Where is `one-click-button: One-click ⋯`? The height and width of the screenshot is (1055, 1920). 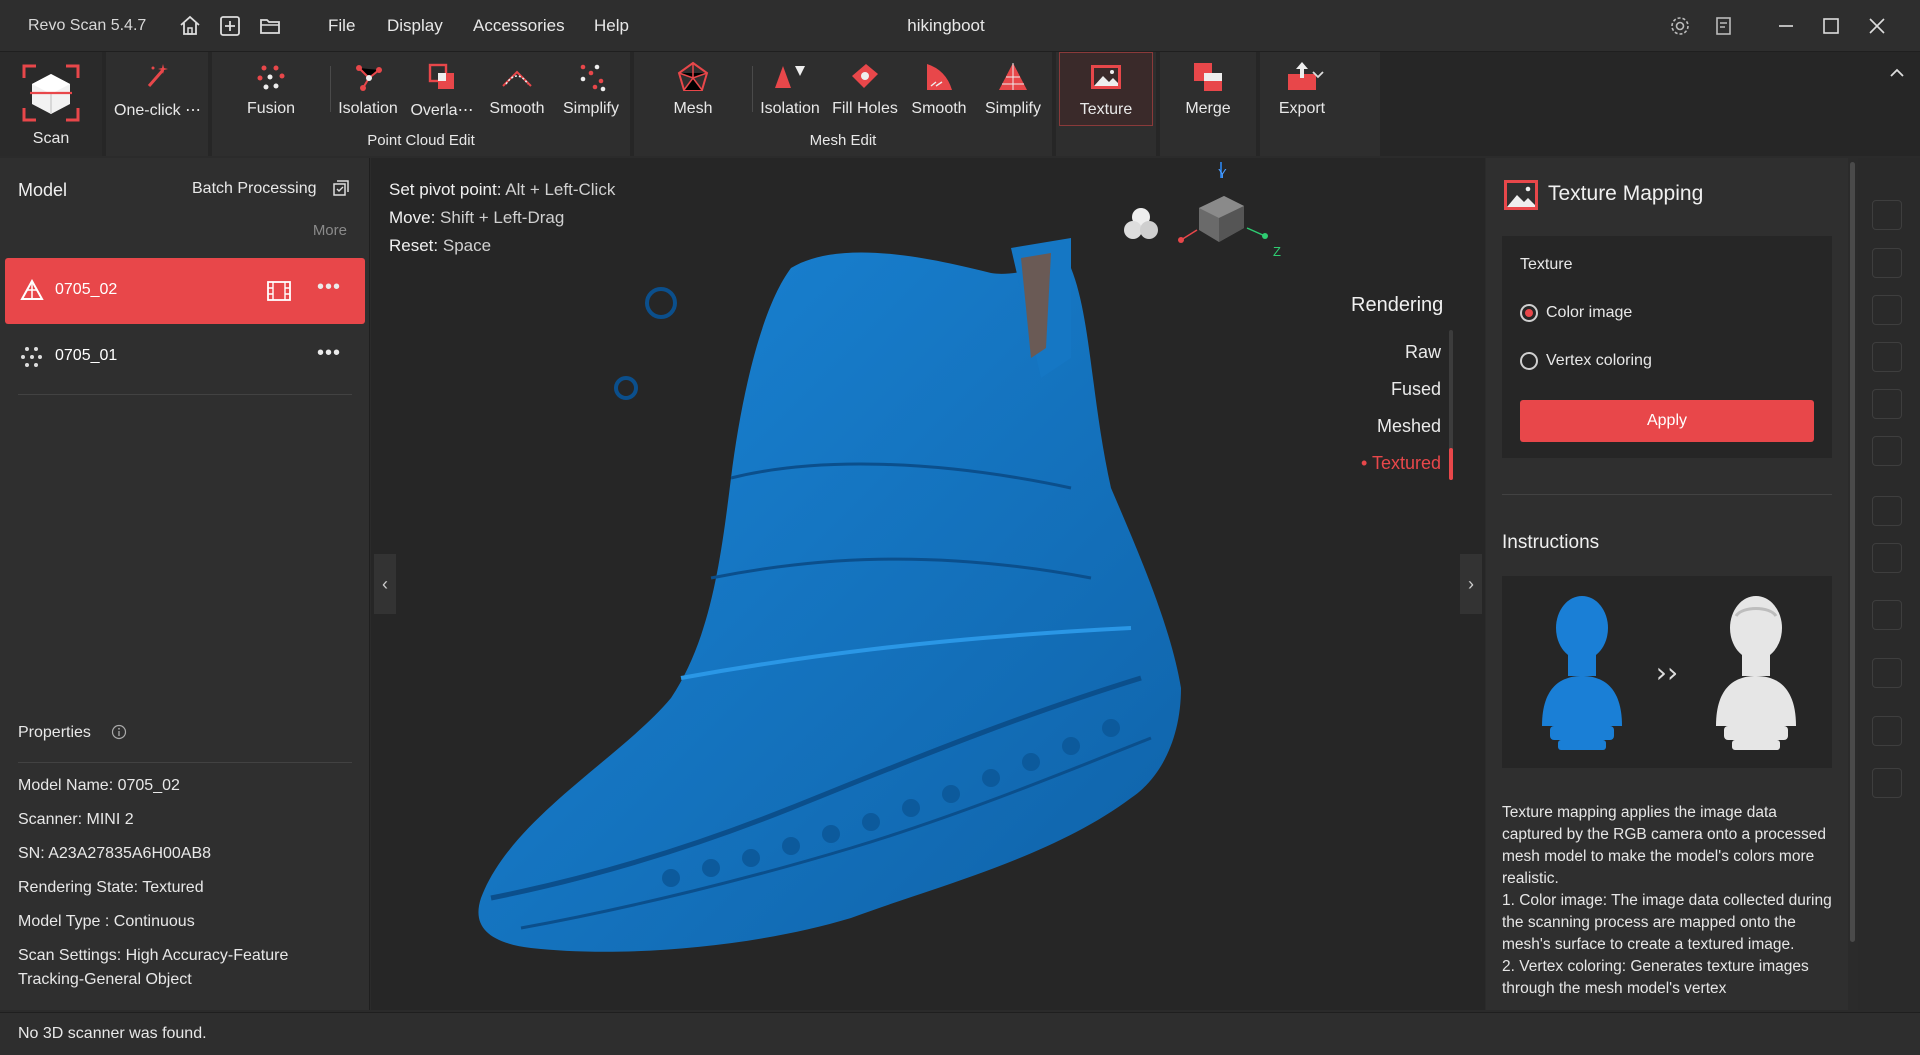 one-click-button: One-click ⋯ is located at coordinates (157, 89).